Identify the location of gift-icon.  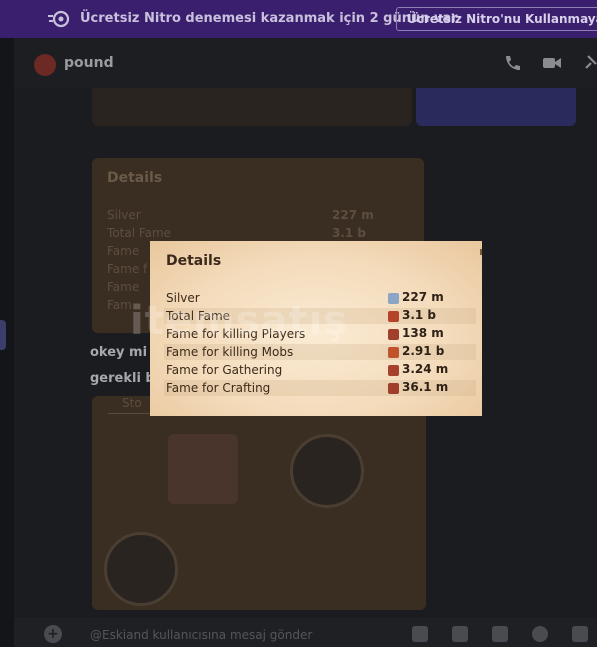
(420, 634).